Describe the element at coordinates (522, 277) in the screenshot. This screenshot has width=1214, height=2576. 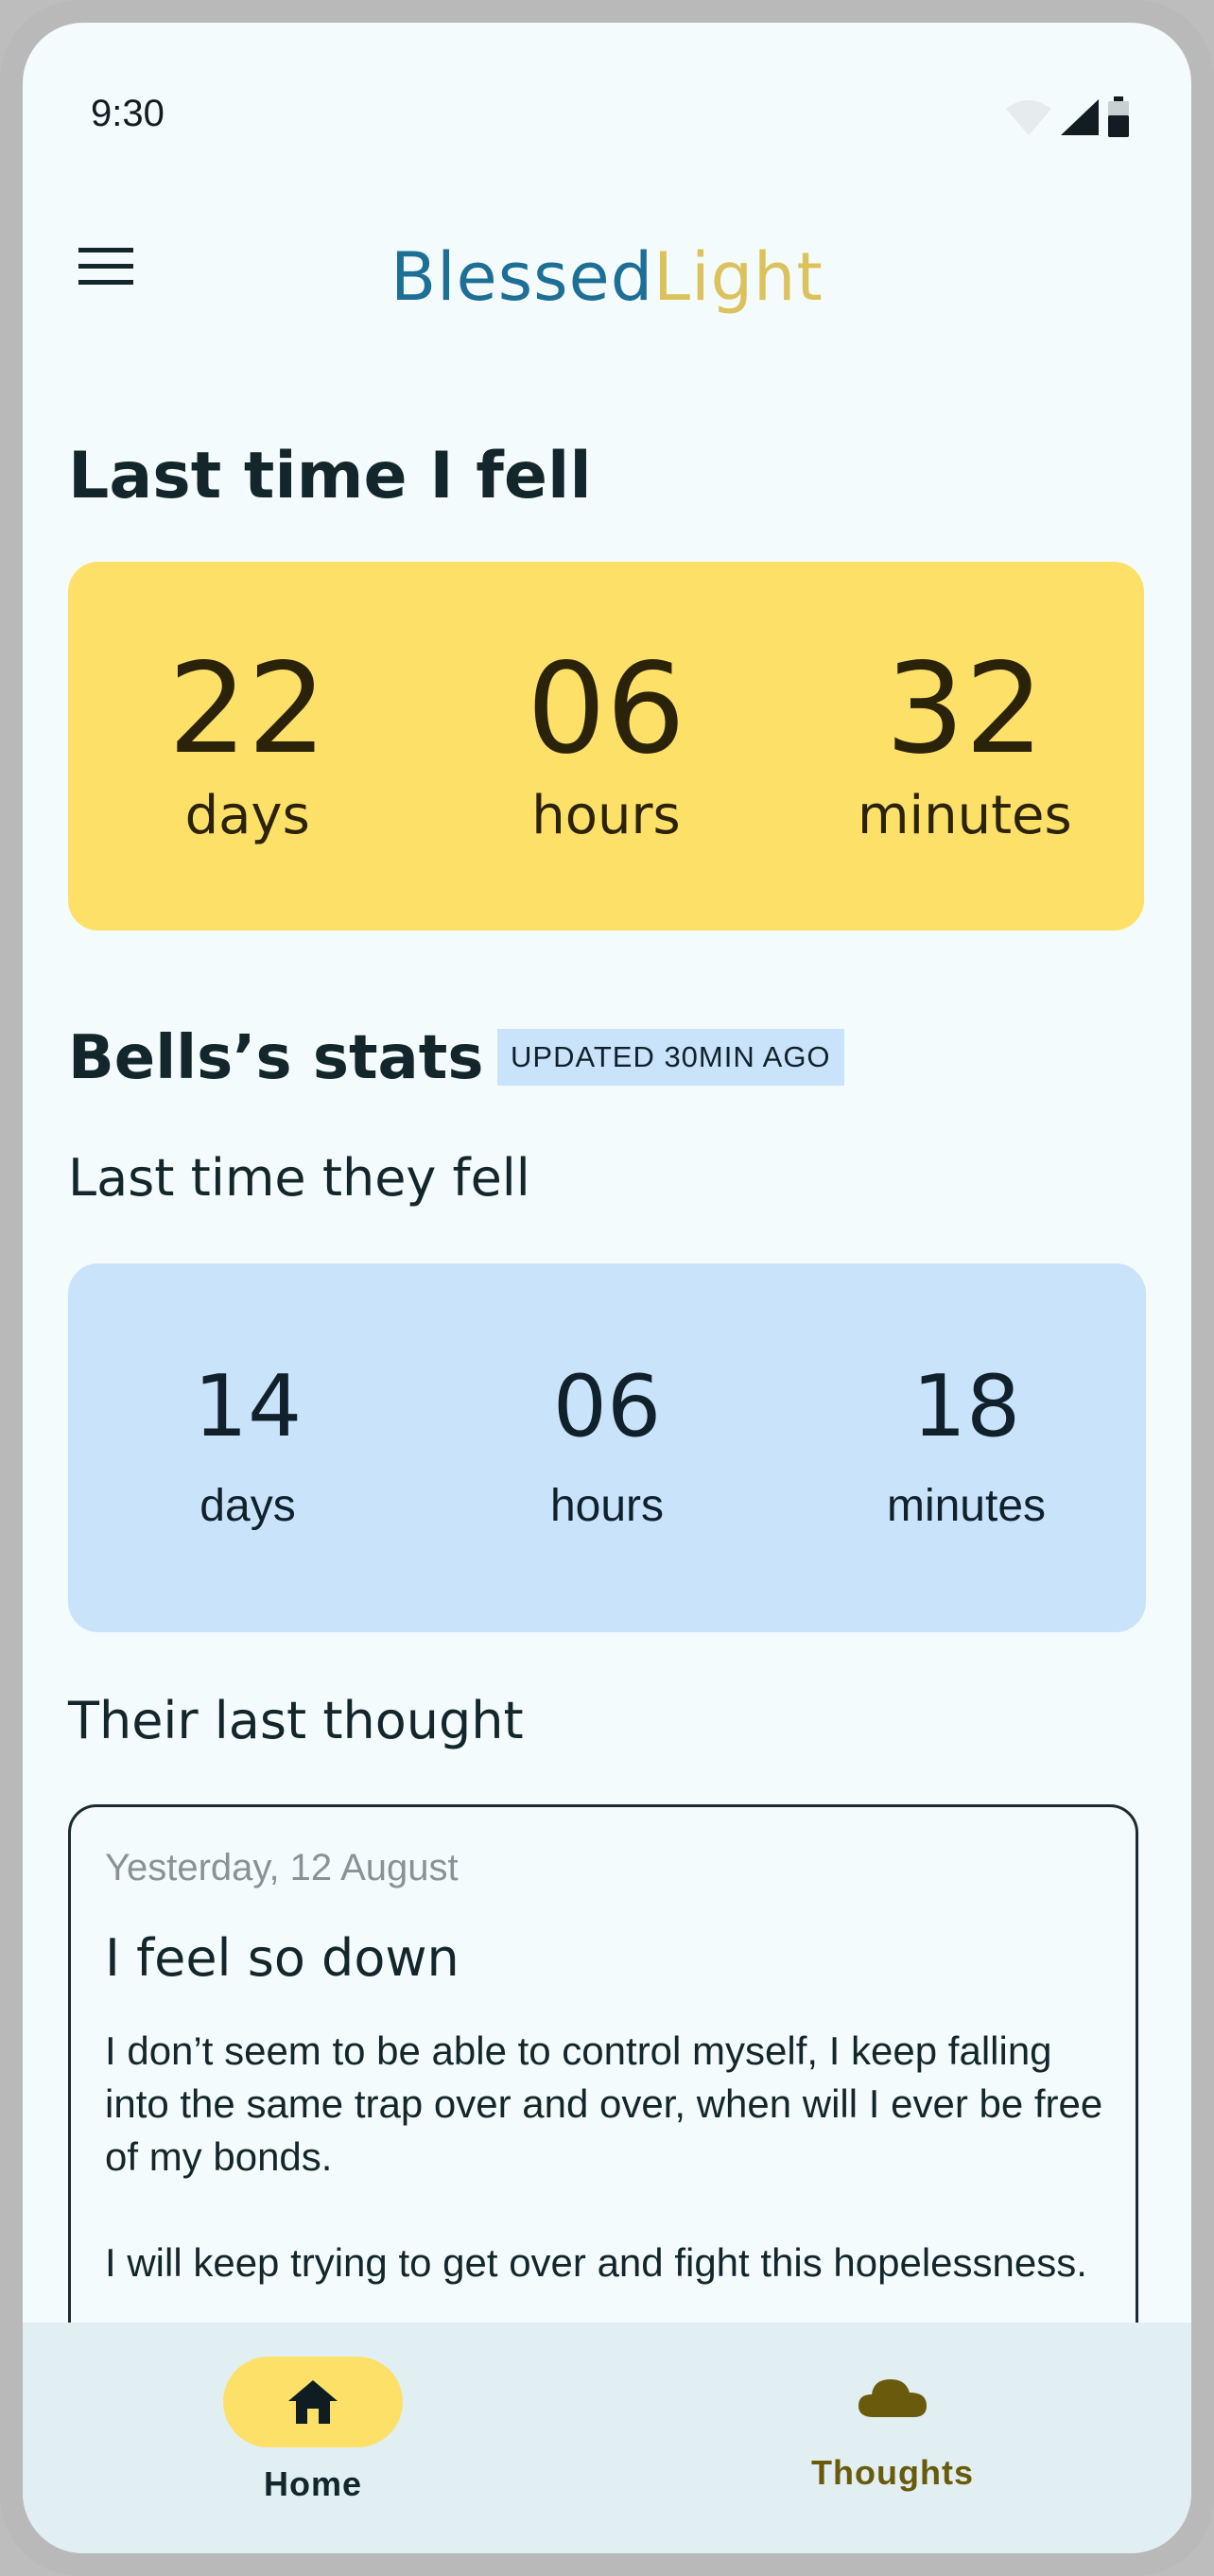
I see `brand-part1: Blessed` at that location.